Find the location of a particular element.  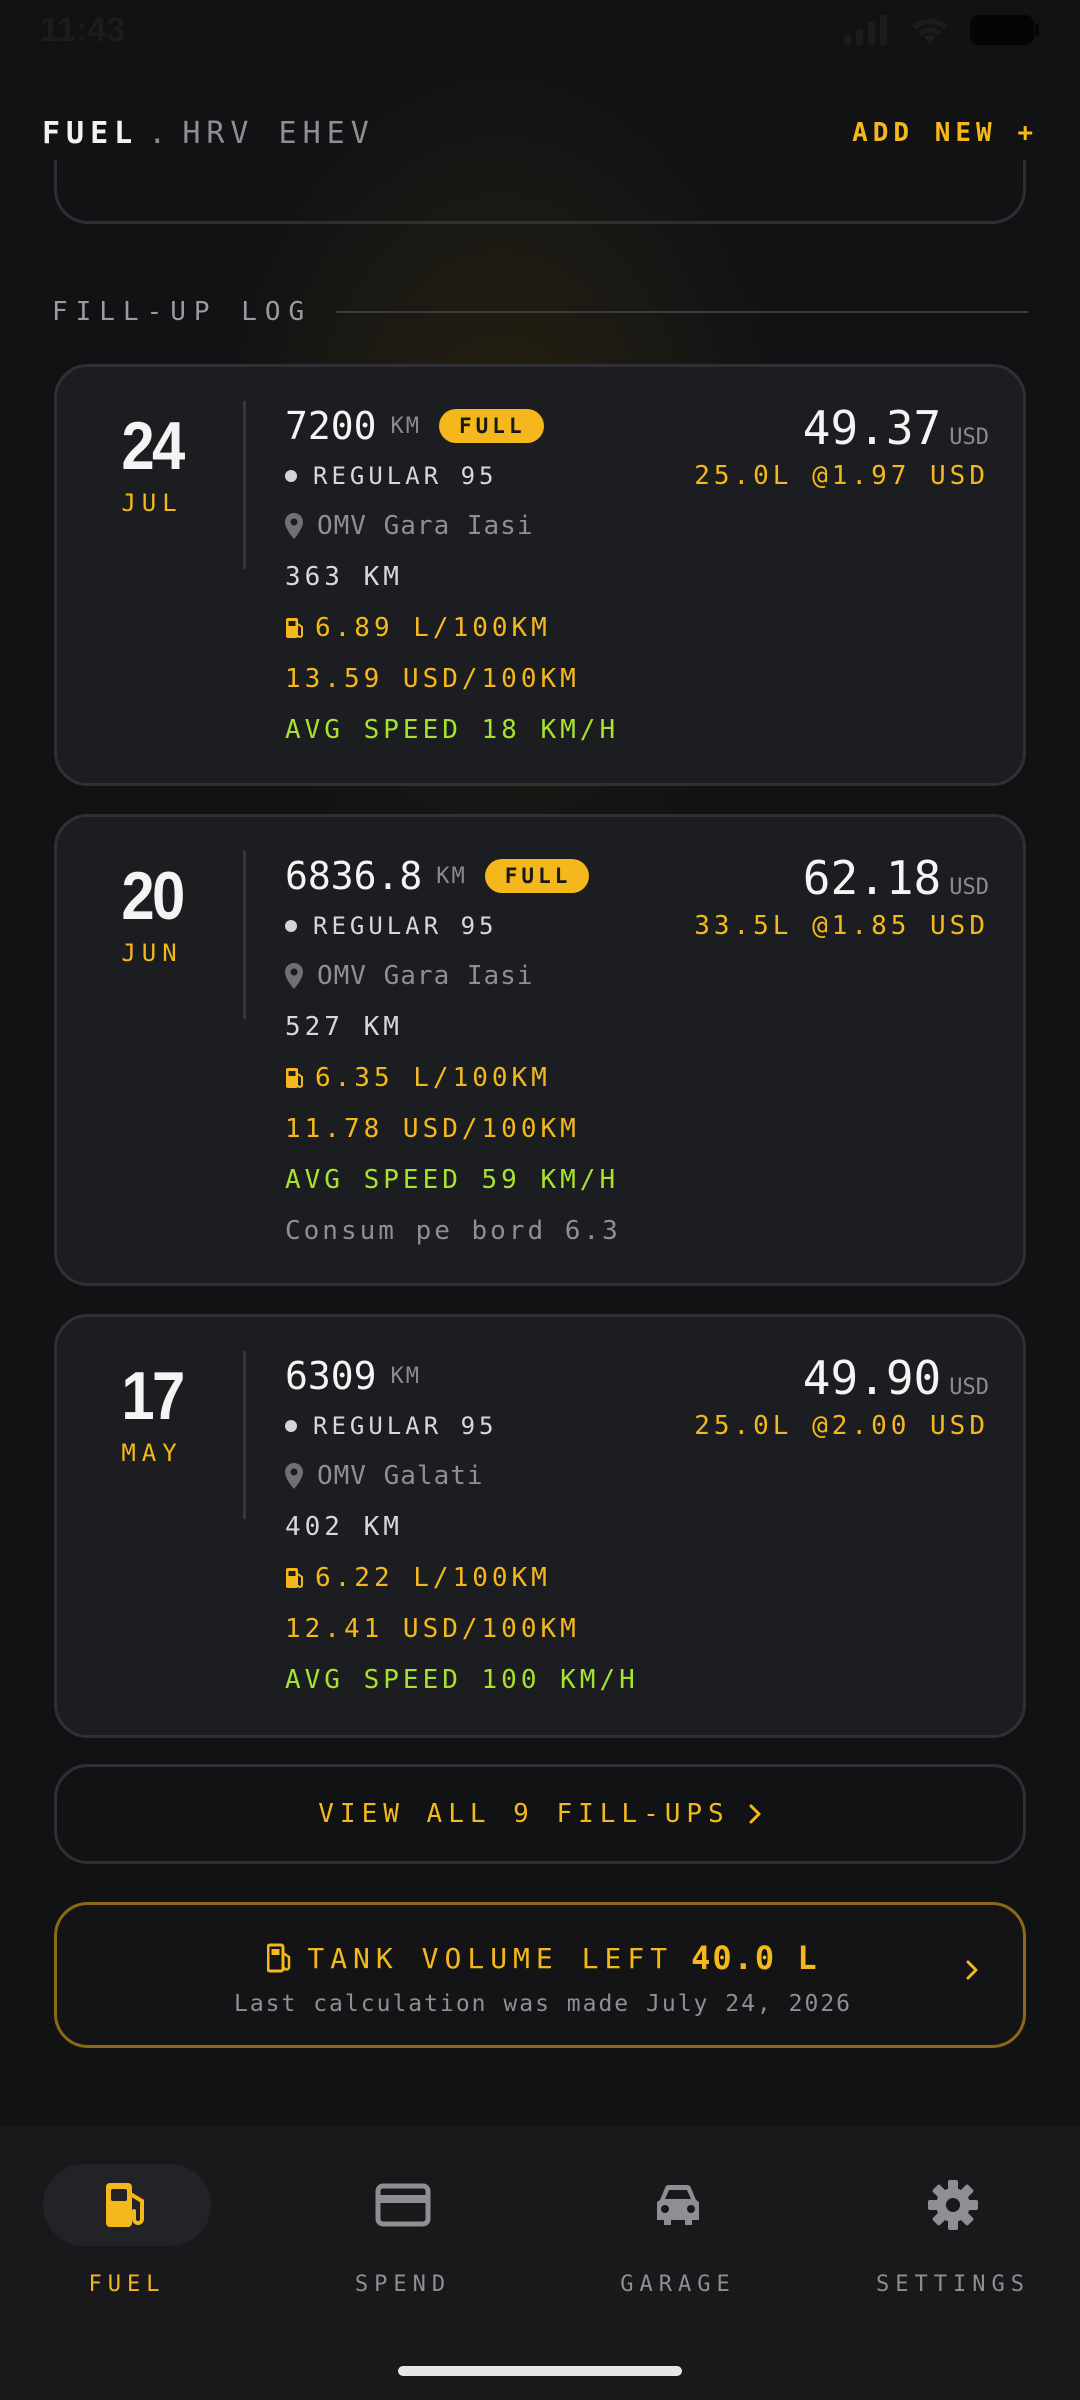

avg-speed: AVG SPEED 59 KM/H is located at coordinates (452, 1179).